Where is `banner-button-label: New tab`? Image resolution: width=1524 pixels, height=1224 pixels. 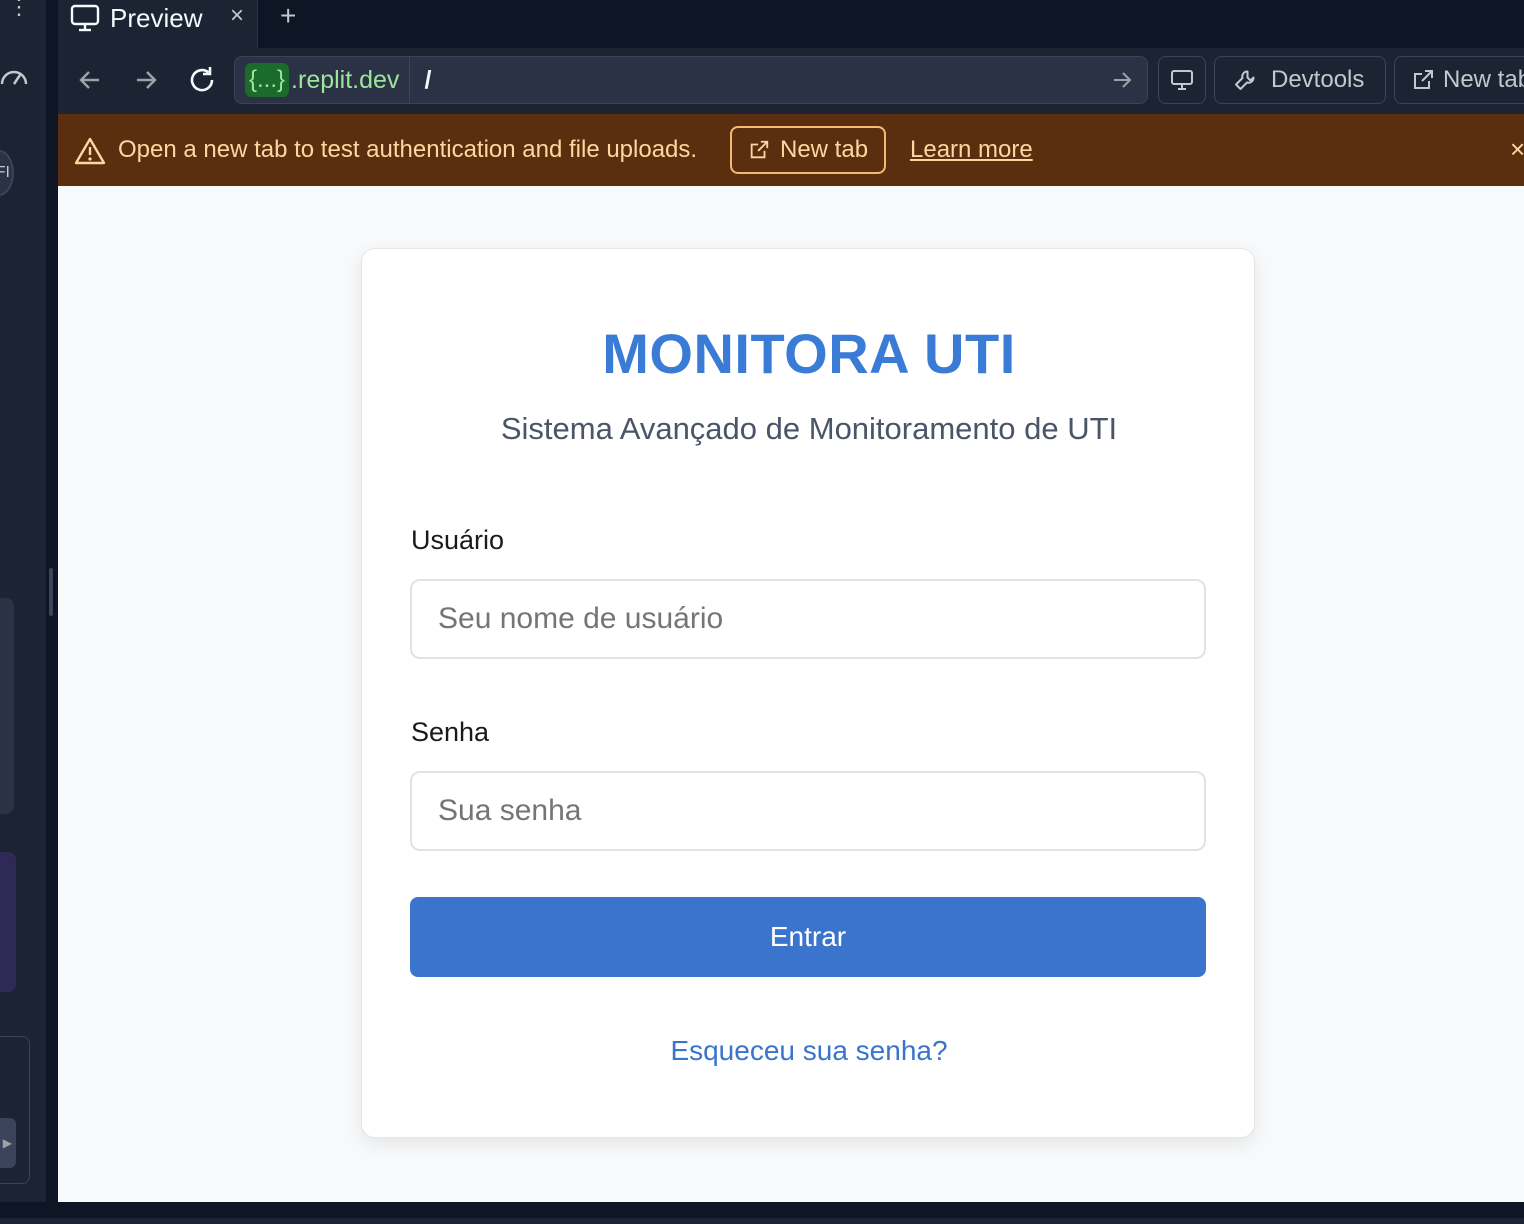 banner-button-label: New tab is located at coordinates (824, 149).